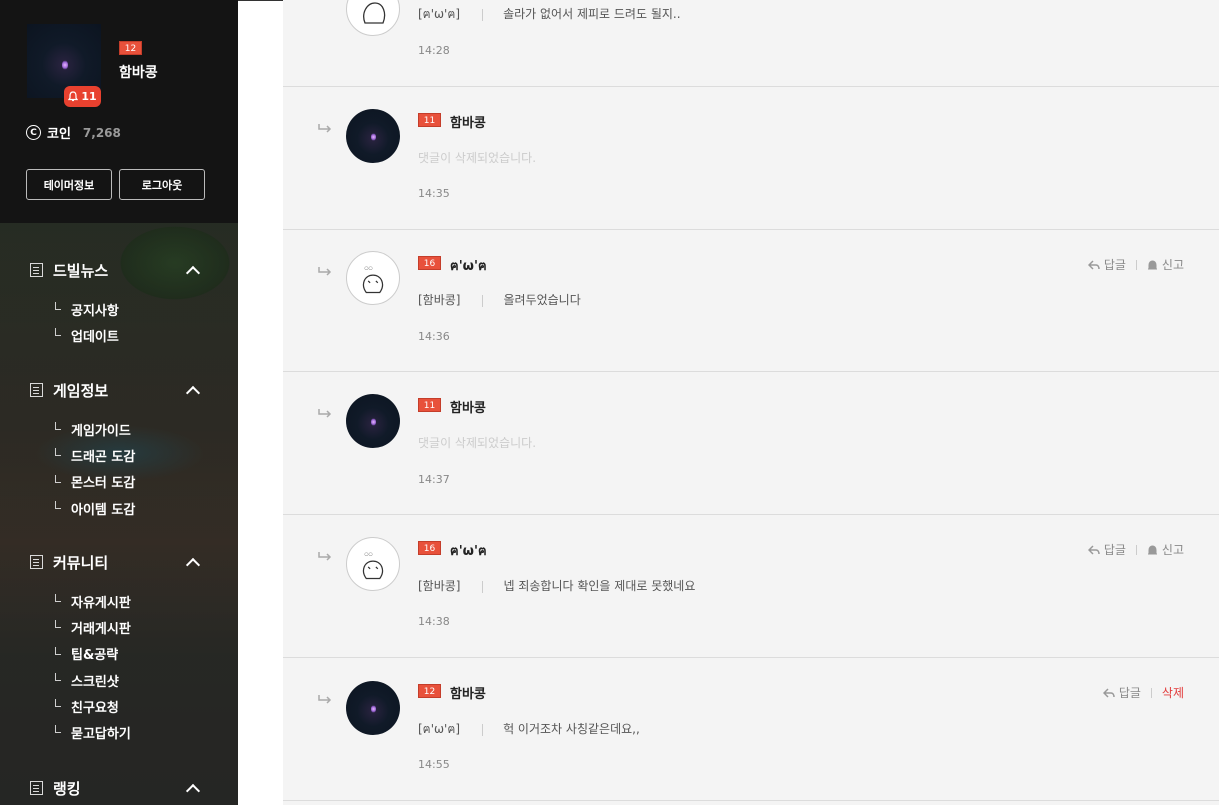 The height and width of the screenshot is (805, 1219). I want to click on menu-title: 드빌뉴스, so click(81, 270).